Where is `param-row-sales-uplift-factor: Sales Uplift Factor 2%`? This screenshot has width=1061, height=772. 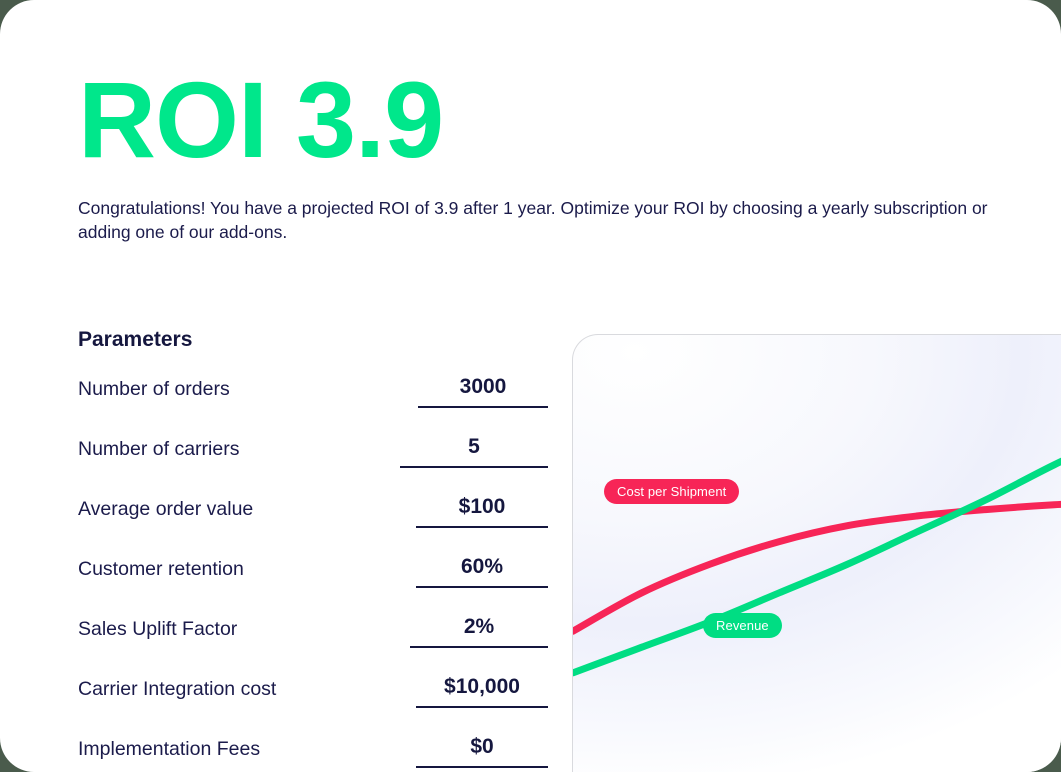
param-row-sales-uplift-factor: Sales Uplift Factor 2% is located at coordinates (313, 644).